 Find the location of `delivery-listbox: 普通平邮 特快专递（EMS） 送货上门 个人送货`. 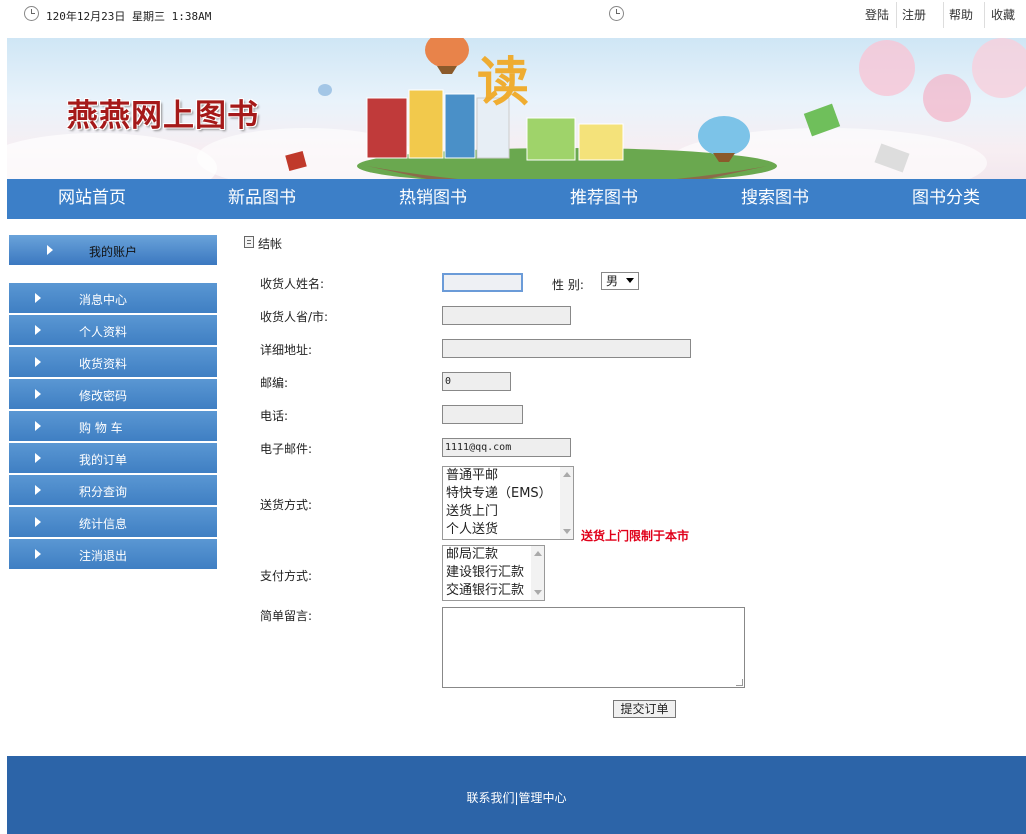

delivery-listbox: 普通平邮 特快专递（EMS） 送货上门 个人送货 is located at coordinates (508, 503).